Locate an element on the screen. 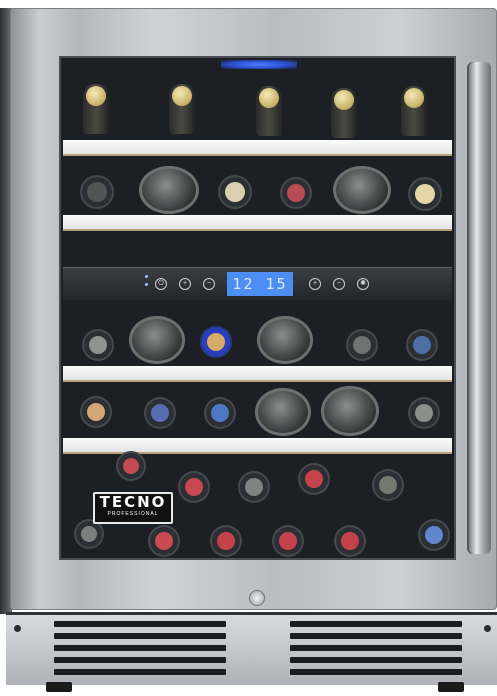  kickplate is located at coordinates (251, 648).